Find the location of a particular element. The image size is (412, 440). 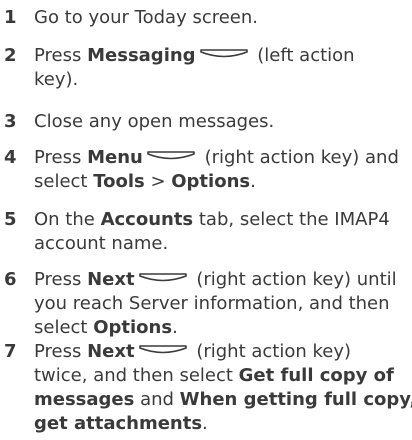

step-number: 1 is located at coordinates (10, 17).